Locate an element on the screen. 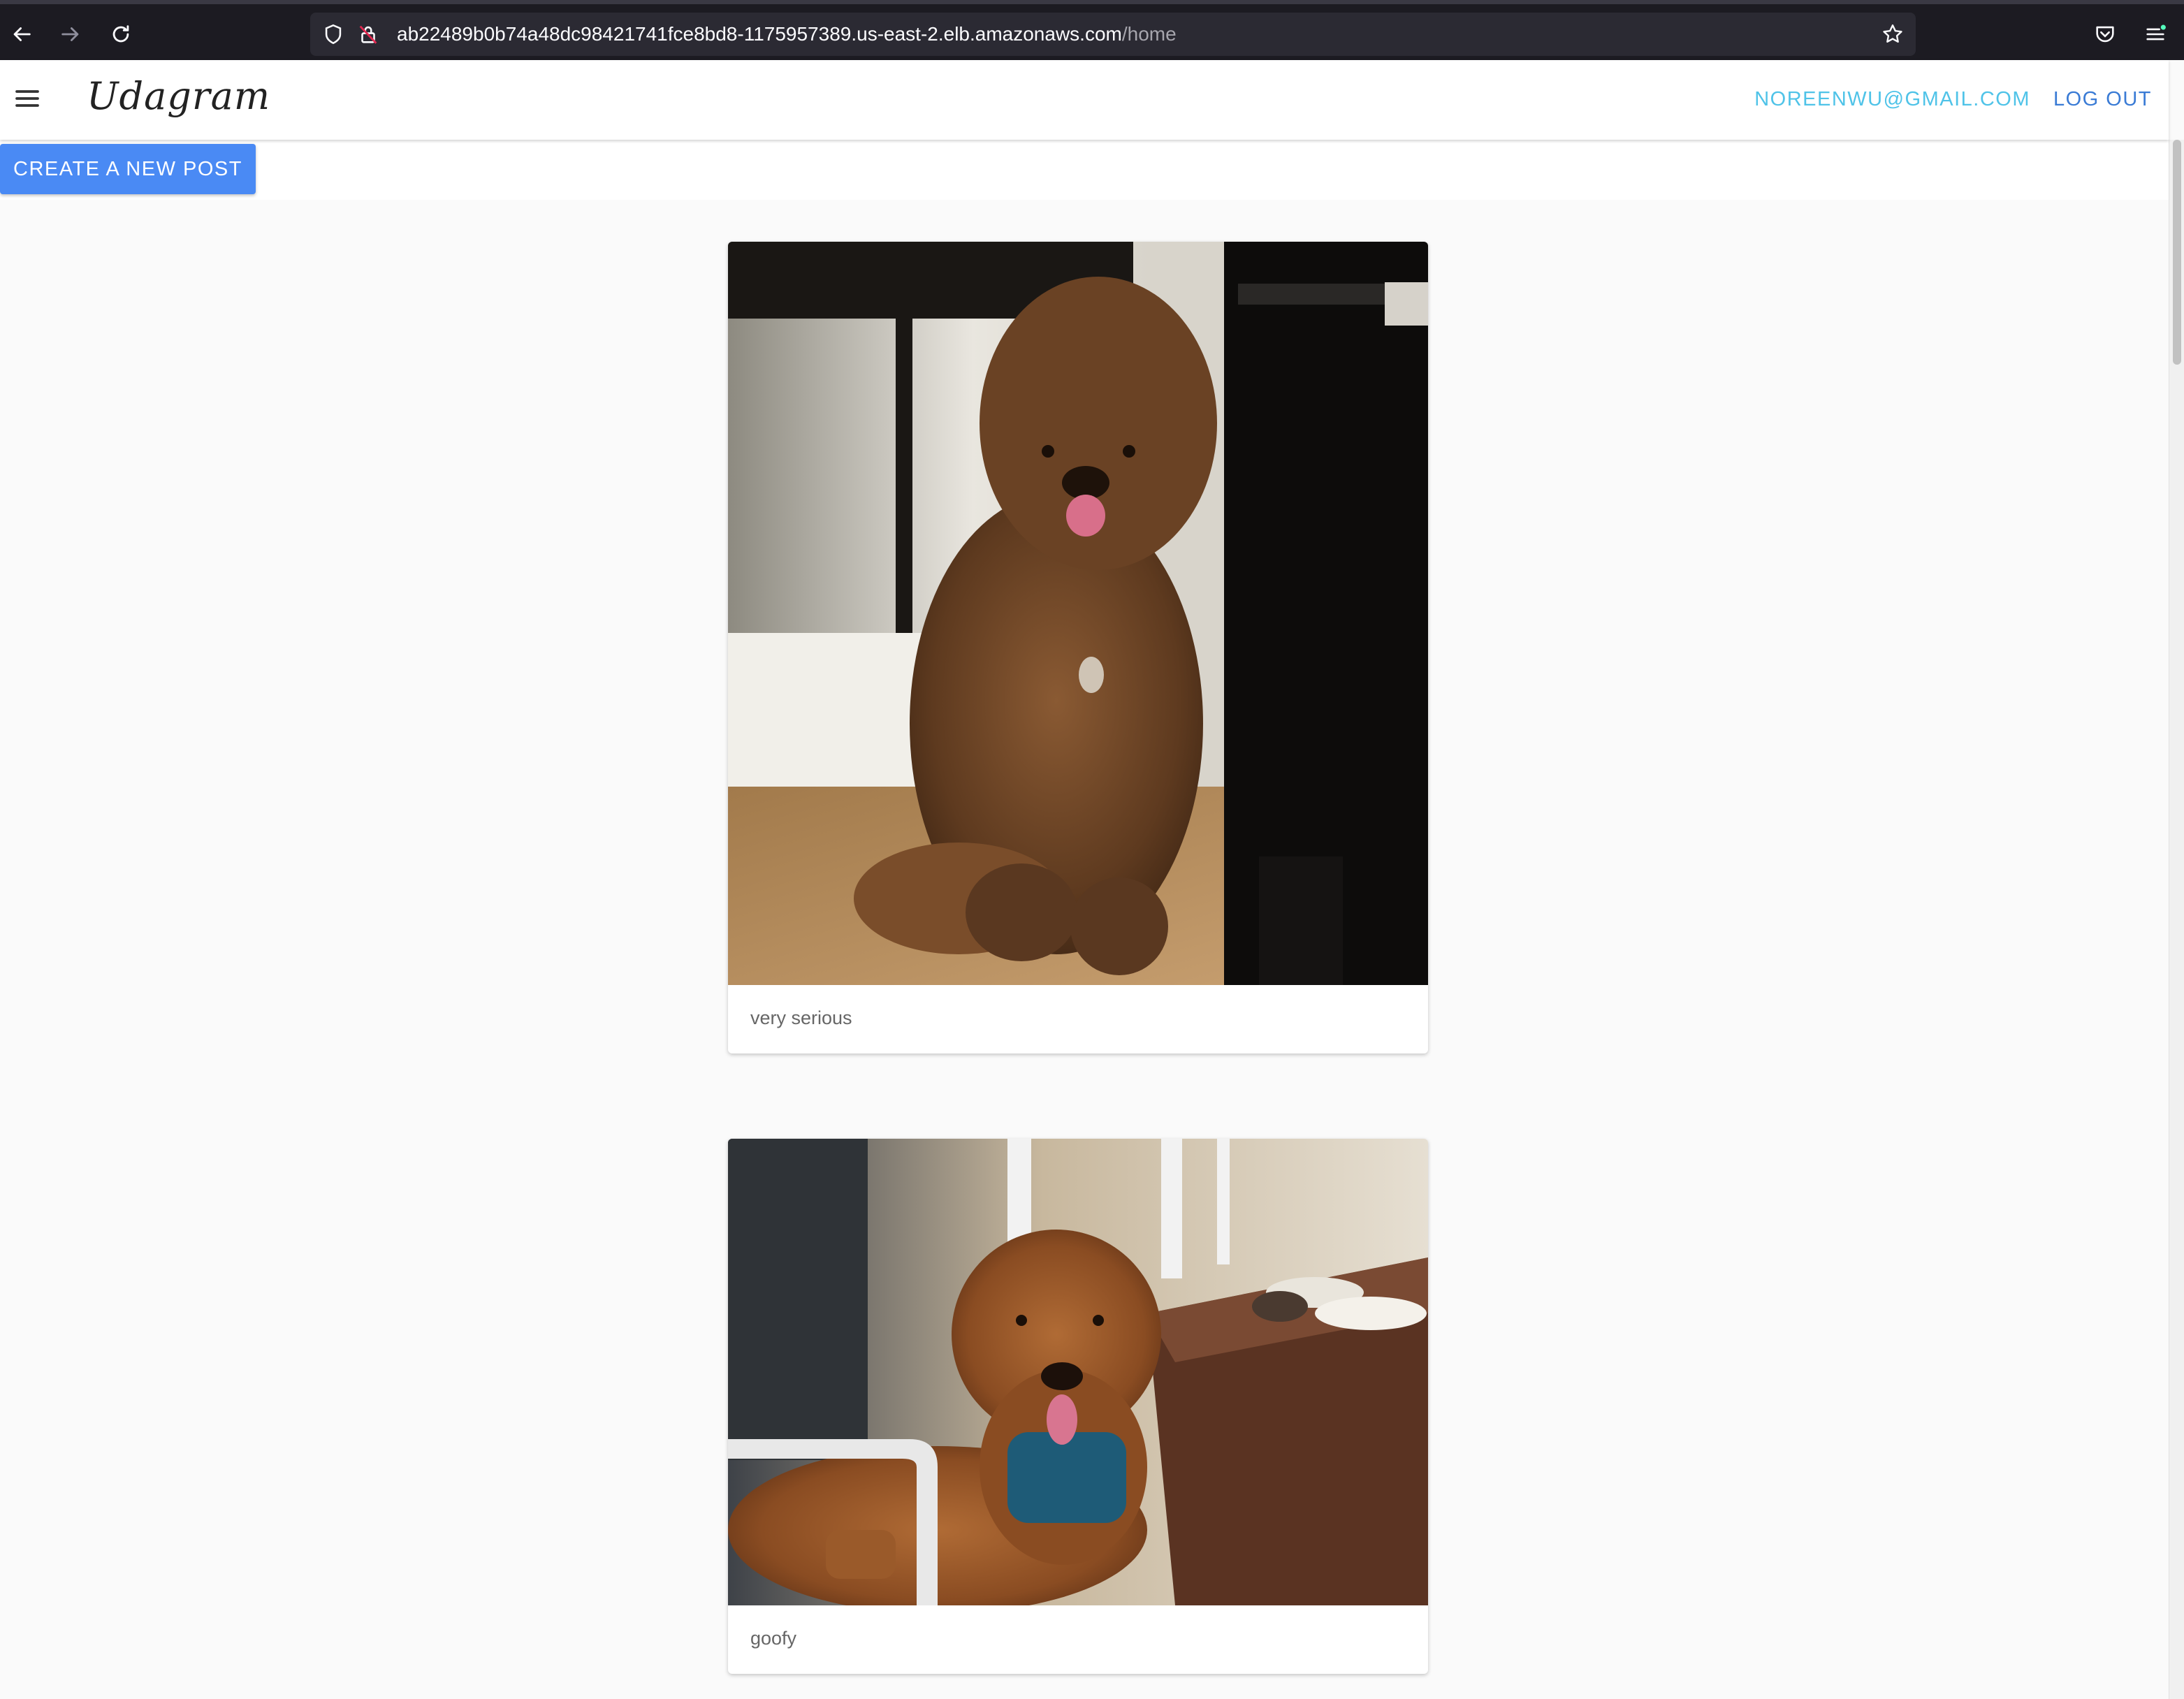 The width and height of the screenshot is (2184, 1699). forward-icon is located at coordinates (70, 34).